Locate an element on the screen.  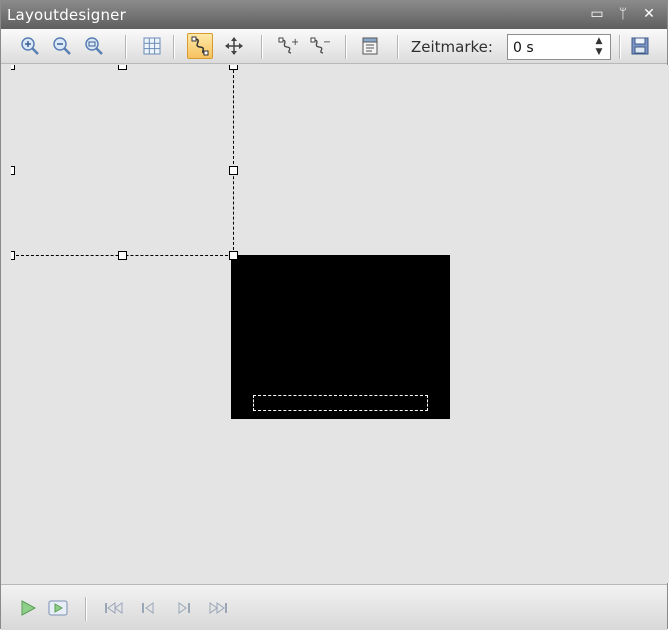
path-add-icon: + is located at coordinates (288, 45).